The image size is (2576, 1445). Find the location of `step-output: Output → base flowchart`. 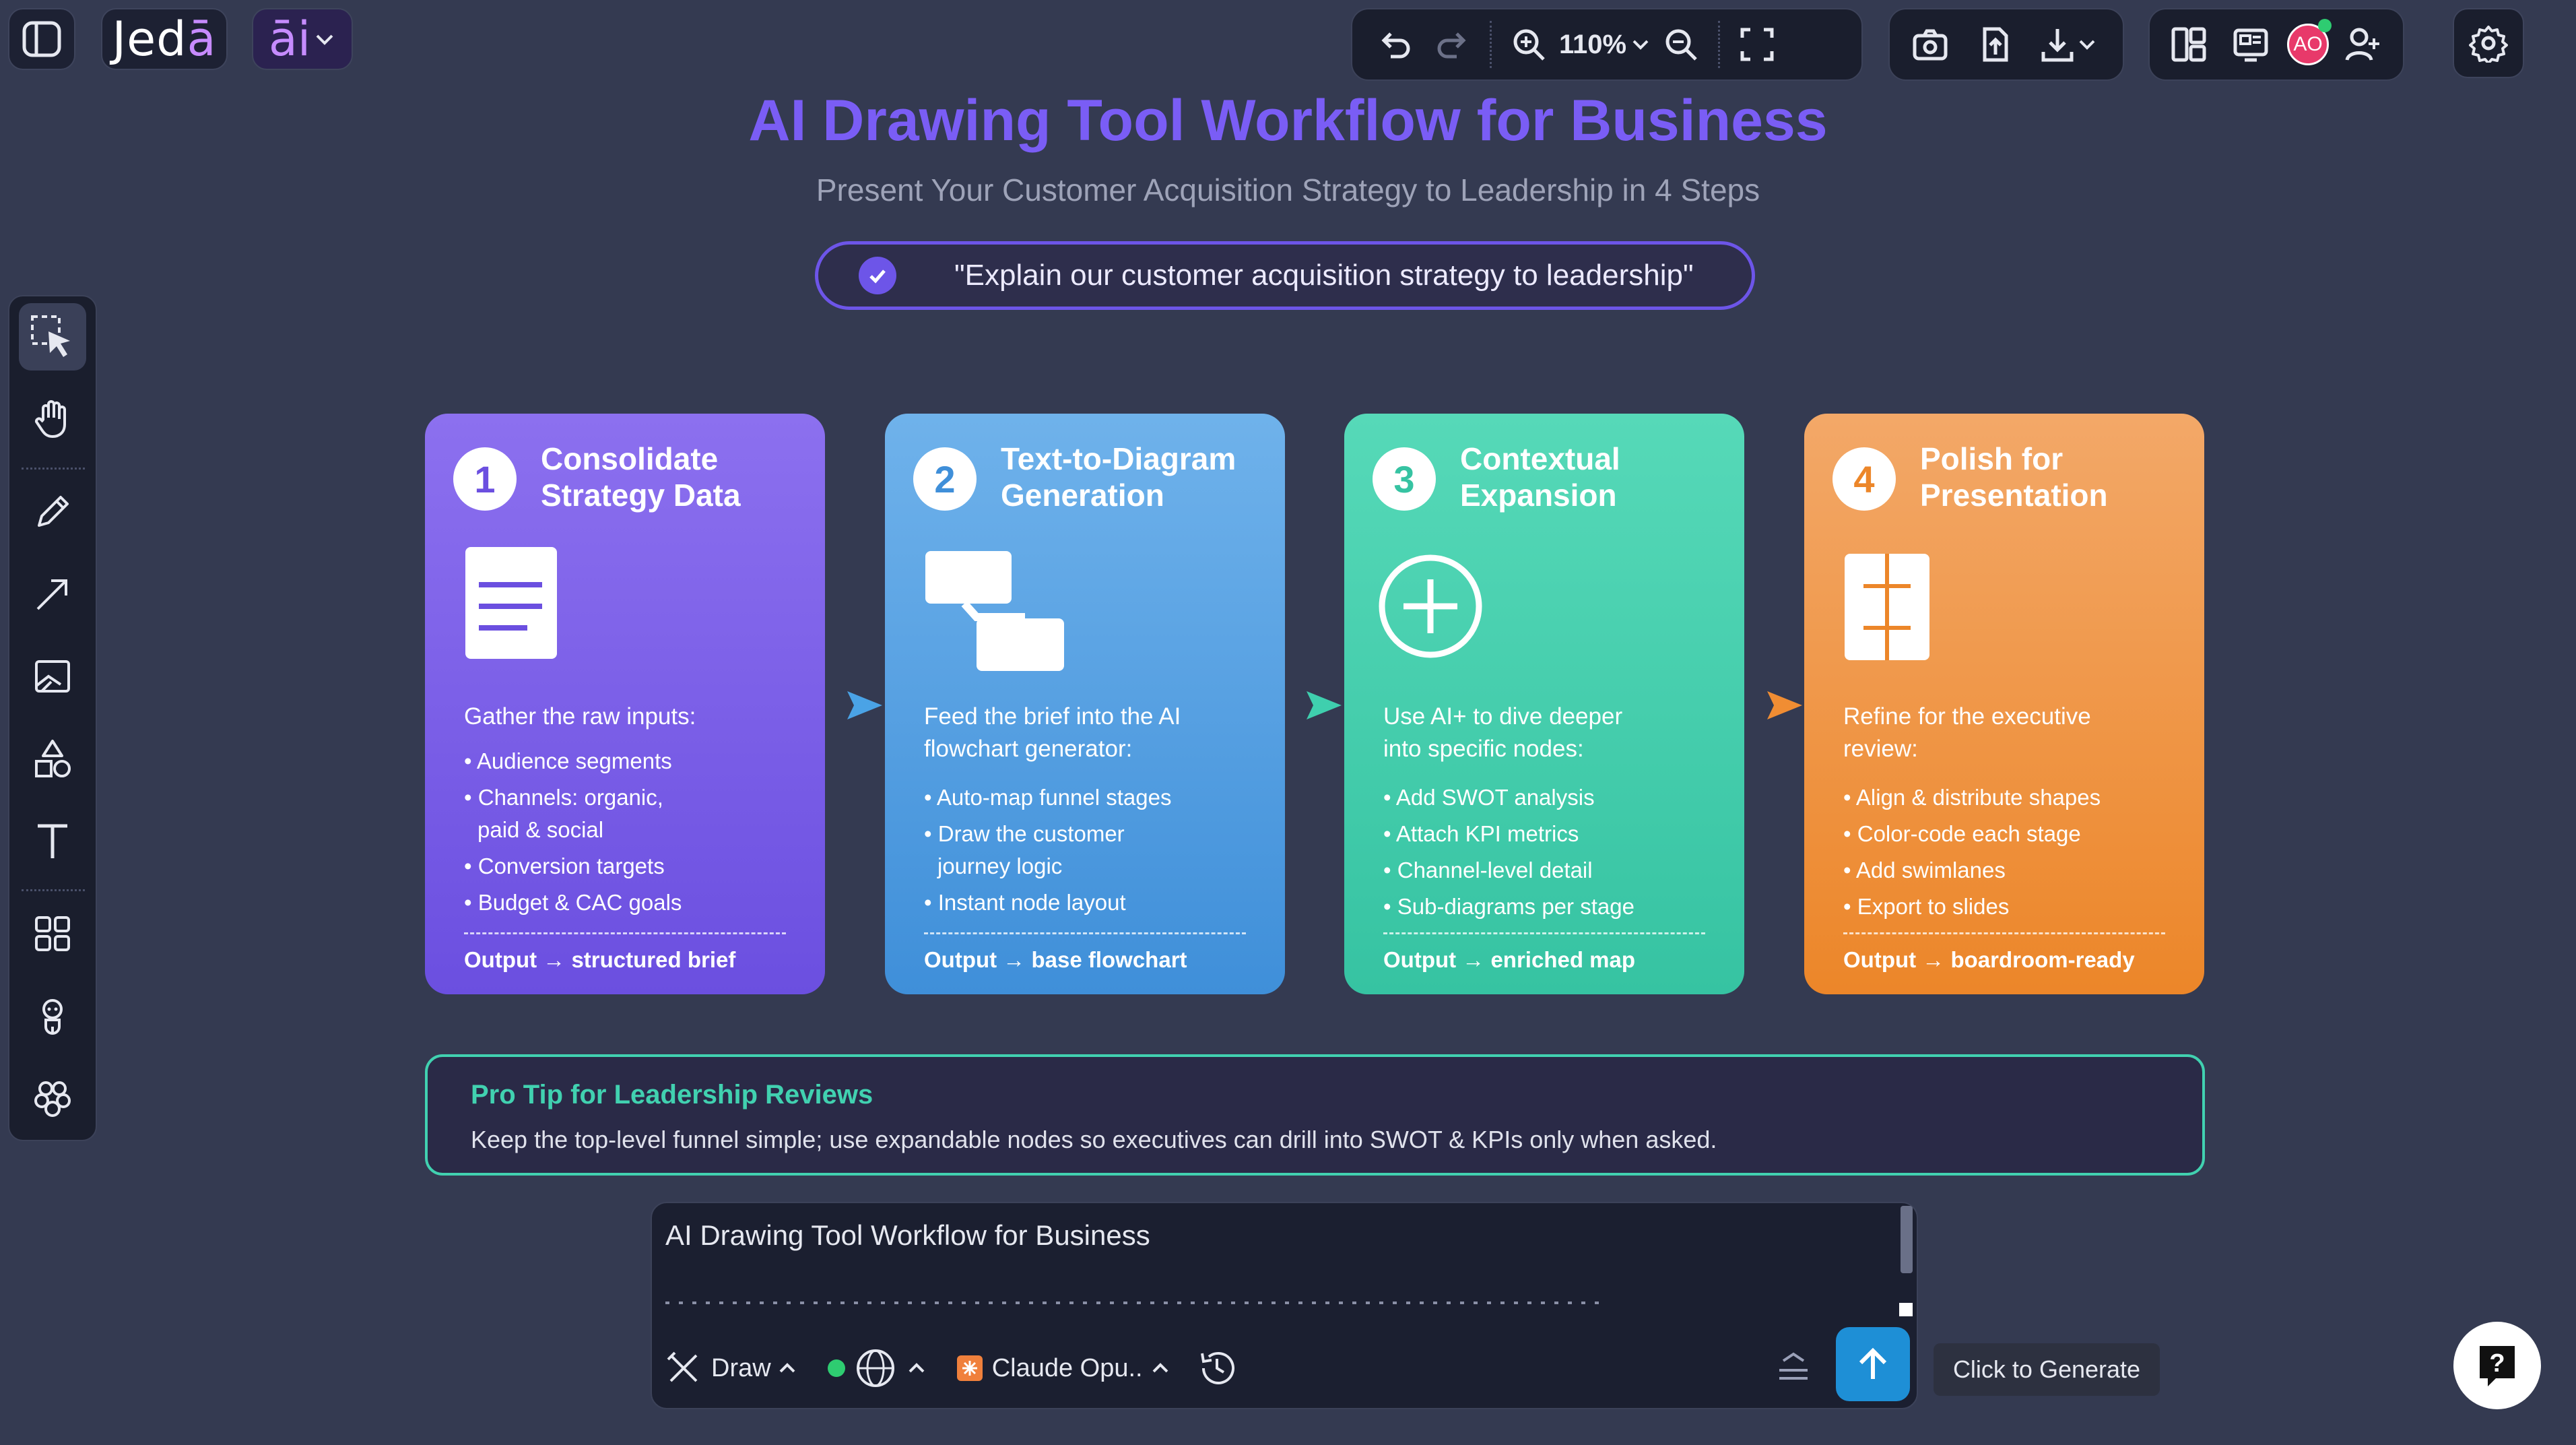

step-output: Output → base flowchart is located at coordinates (1055, 959).